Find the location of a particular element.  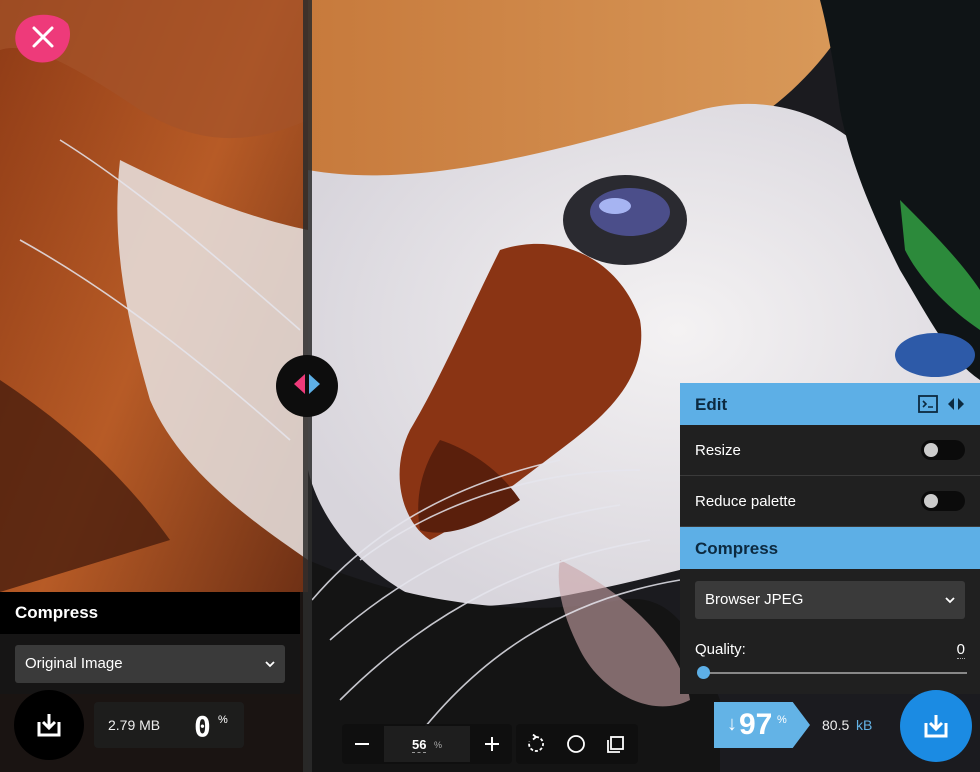

zoom-unit: % is located at coordinates (438, 745).